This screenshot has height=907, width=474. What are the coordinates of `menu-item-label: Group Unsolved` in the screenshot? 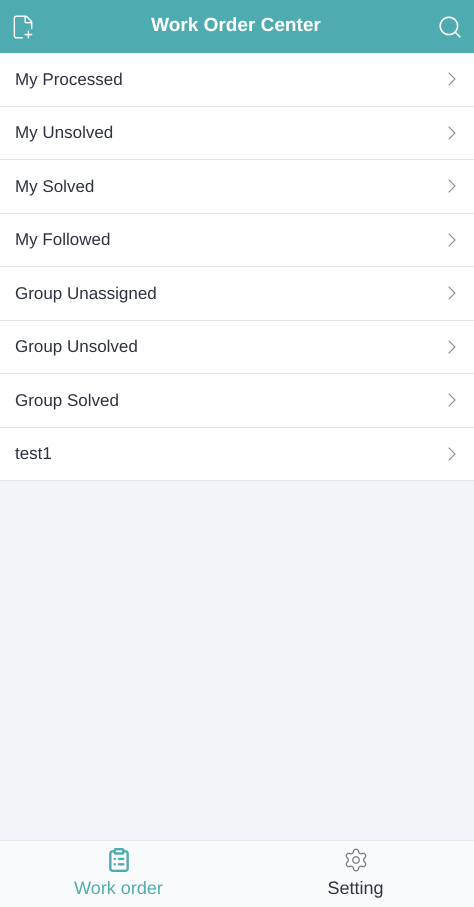 It's located at (76, 347).